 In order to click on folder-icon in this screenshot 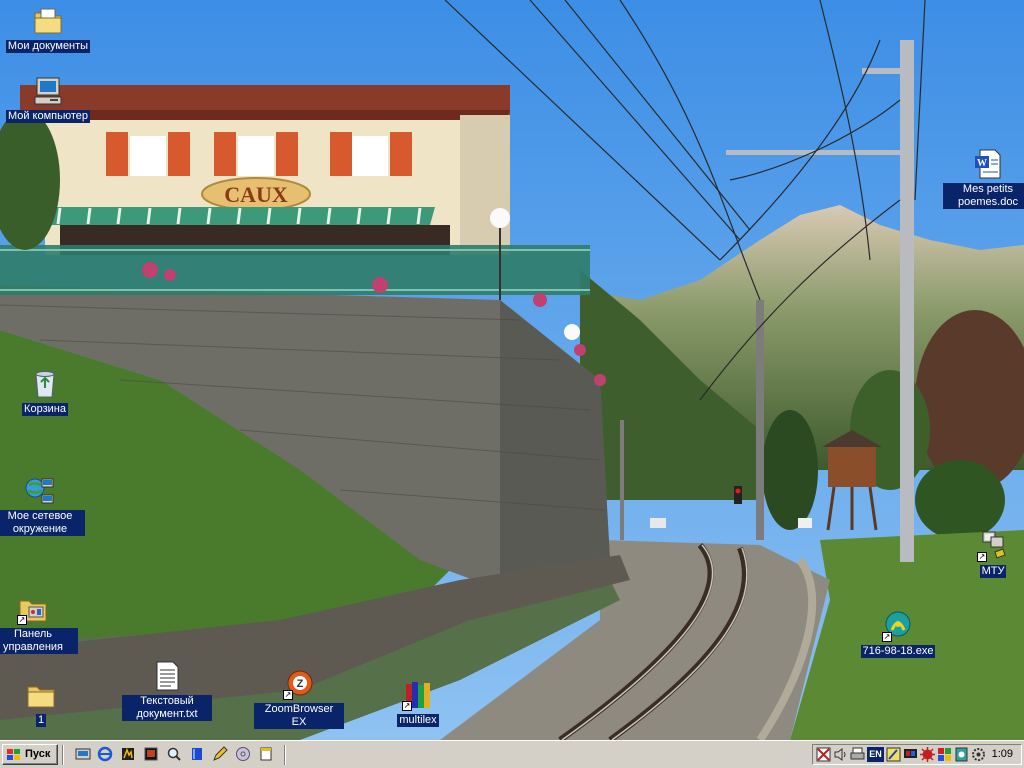, I will do `click(41, 695)`.